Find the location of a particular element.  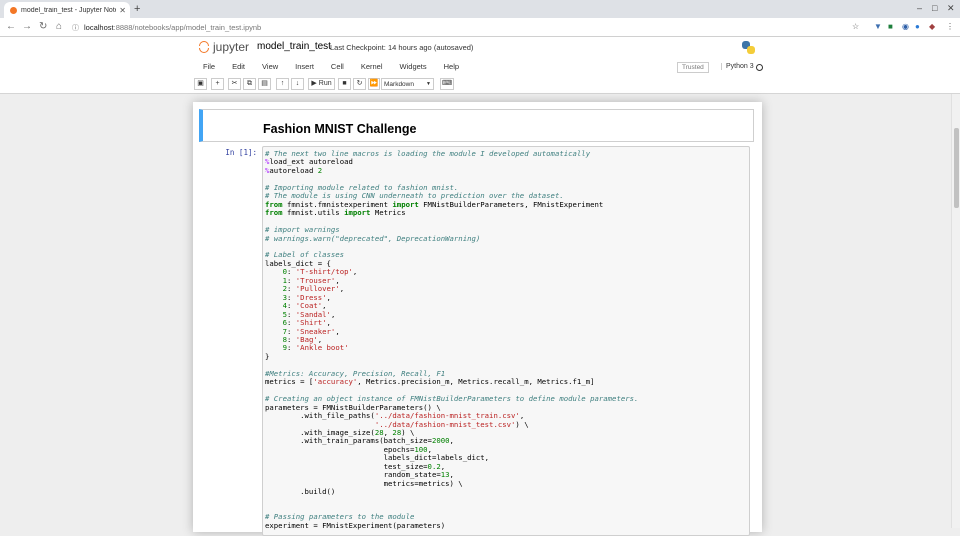

cell-prompt: In [1]: is located at coordinates (241, 152).